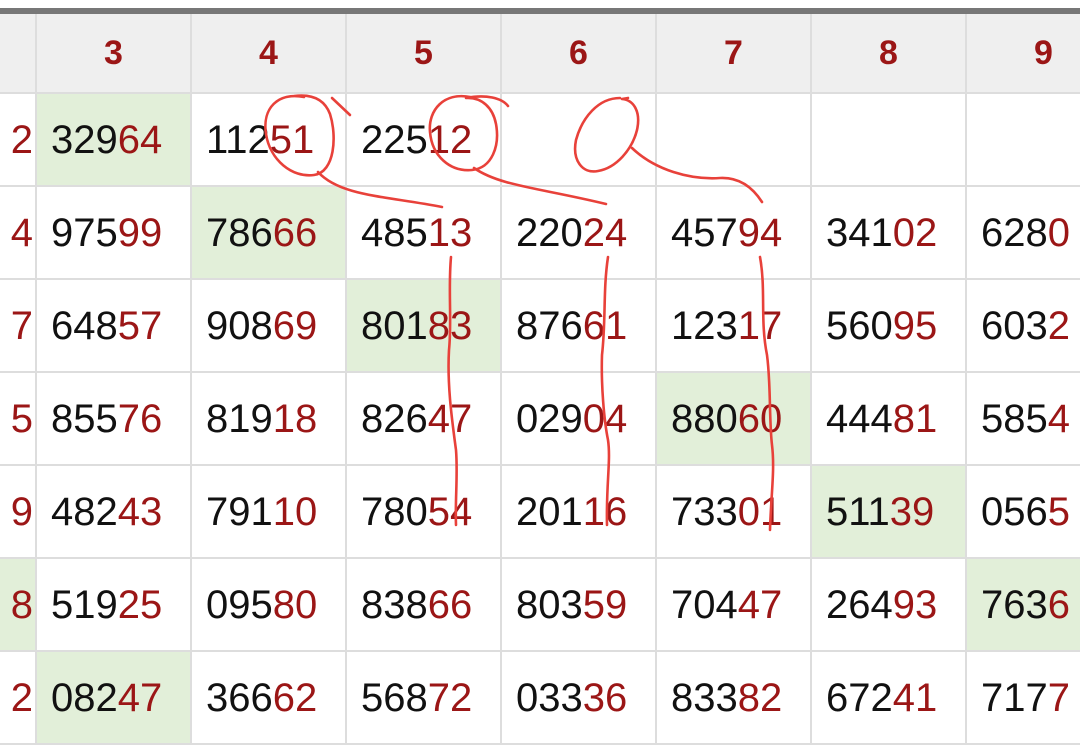 Image resolution: width=1080 pixels, height=752 pixels. What do you see at coordinates (140, 418) in the screenshot?
I see `number-suffix: 76` at bounding box center [140, 418].